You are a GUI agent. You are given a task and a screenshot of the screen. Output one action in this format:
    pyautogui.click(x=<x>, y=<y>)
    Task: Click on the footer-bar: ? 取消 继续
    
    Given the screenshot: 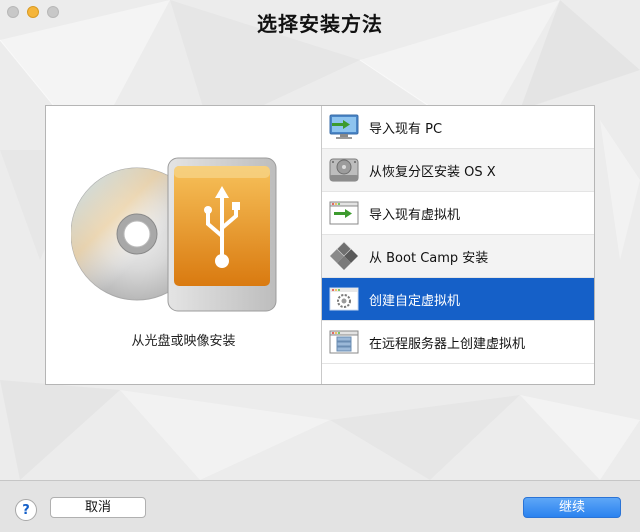 What is the action you would take?
    pyautogui.click(x=320, y=506)
    